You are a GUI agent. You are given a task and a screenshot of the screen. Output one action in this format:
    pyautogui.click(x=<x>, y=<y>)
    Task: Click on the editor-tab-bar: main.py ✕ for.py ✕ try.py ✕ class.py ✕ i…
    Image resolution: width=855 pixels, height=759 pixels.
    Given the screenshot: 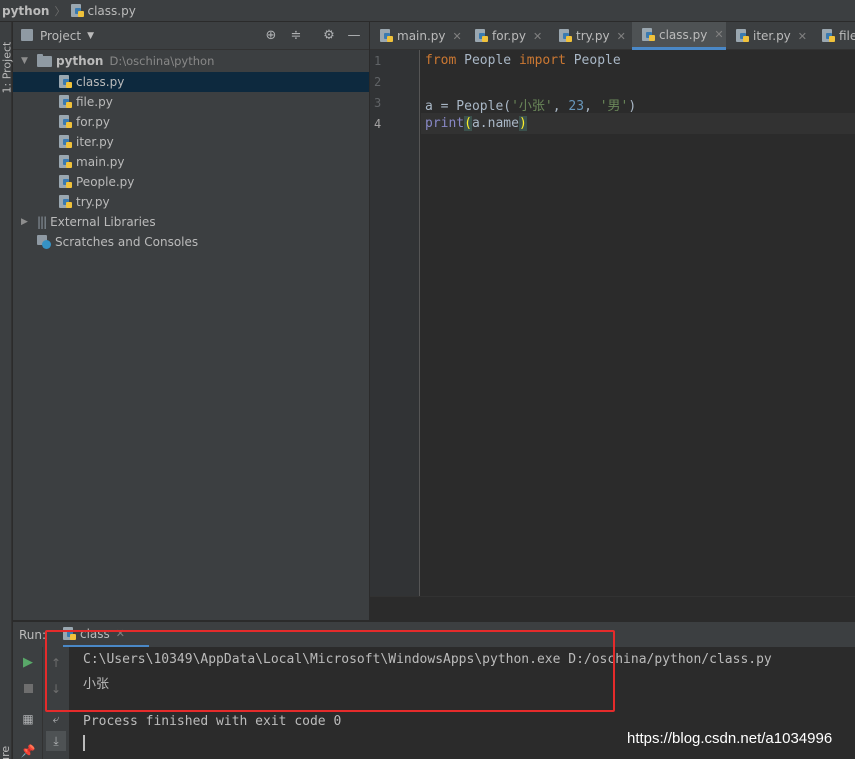 What is the action you would take?
    pyautogui.click(x=612, y=36)
    